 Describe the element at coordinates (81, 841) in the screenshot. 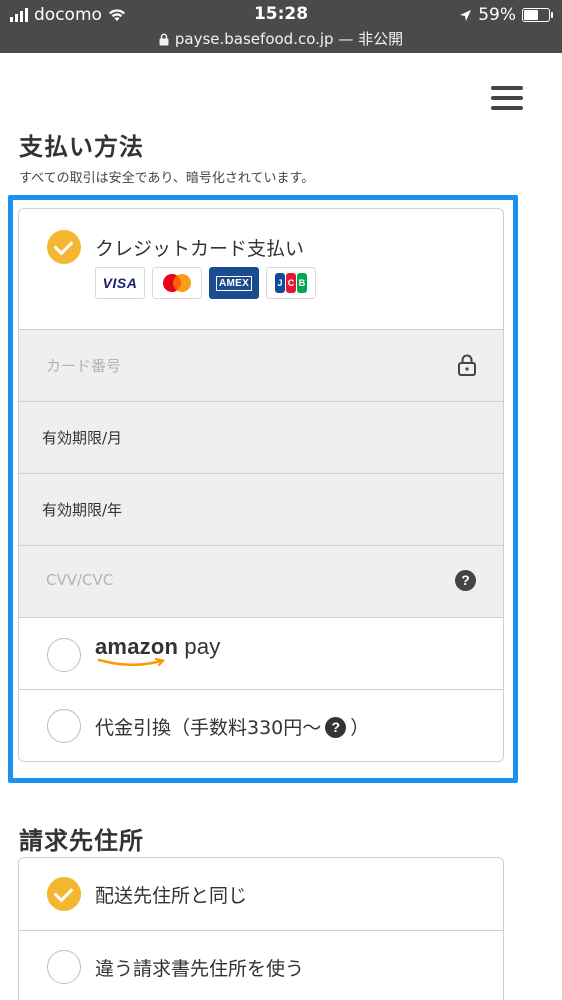

I see `billing-title: 請求先住所` at that location.